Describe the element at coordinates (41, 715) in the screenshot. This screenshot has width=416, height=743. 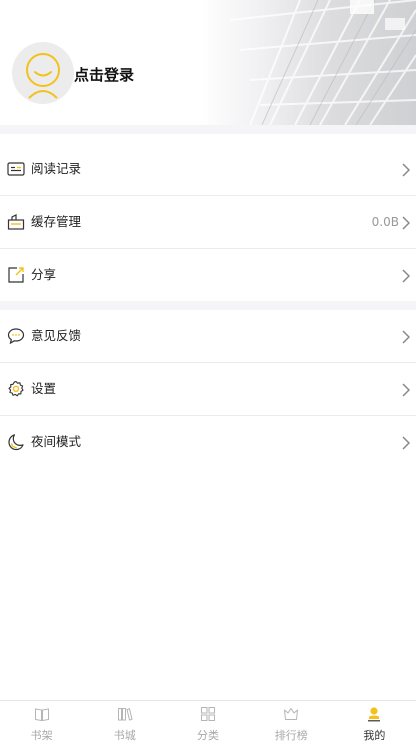
I see `bookshelf-icon` at that location.